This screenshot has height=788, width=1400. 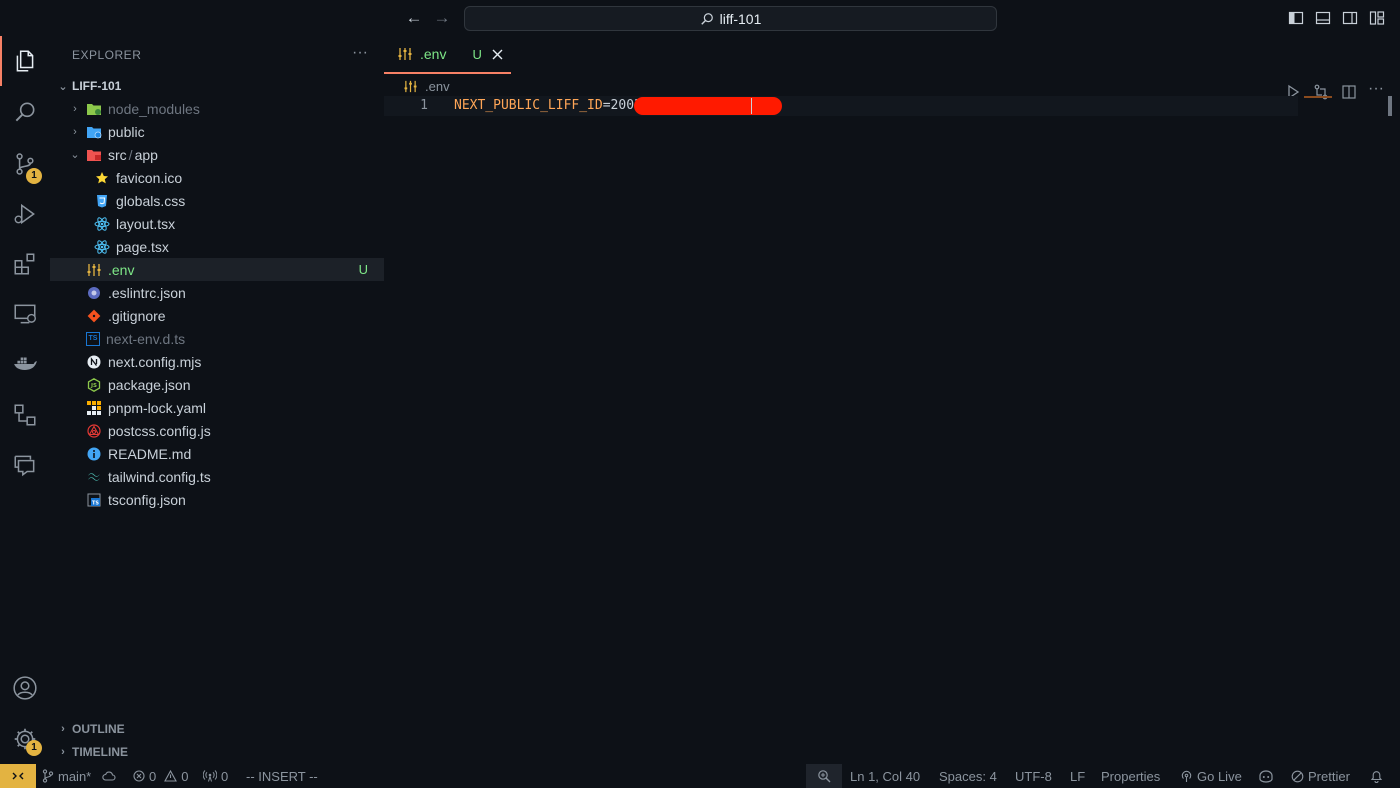 What do you see at coordinates (147, 499) in the screenshot?
I see `tree-item-label: tsconfig.json` at bounding box center [147, 499].